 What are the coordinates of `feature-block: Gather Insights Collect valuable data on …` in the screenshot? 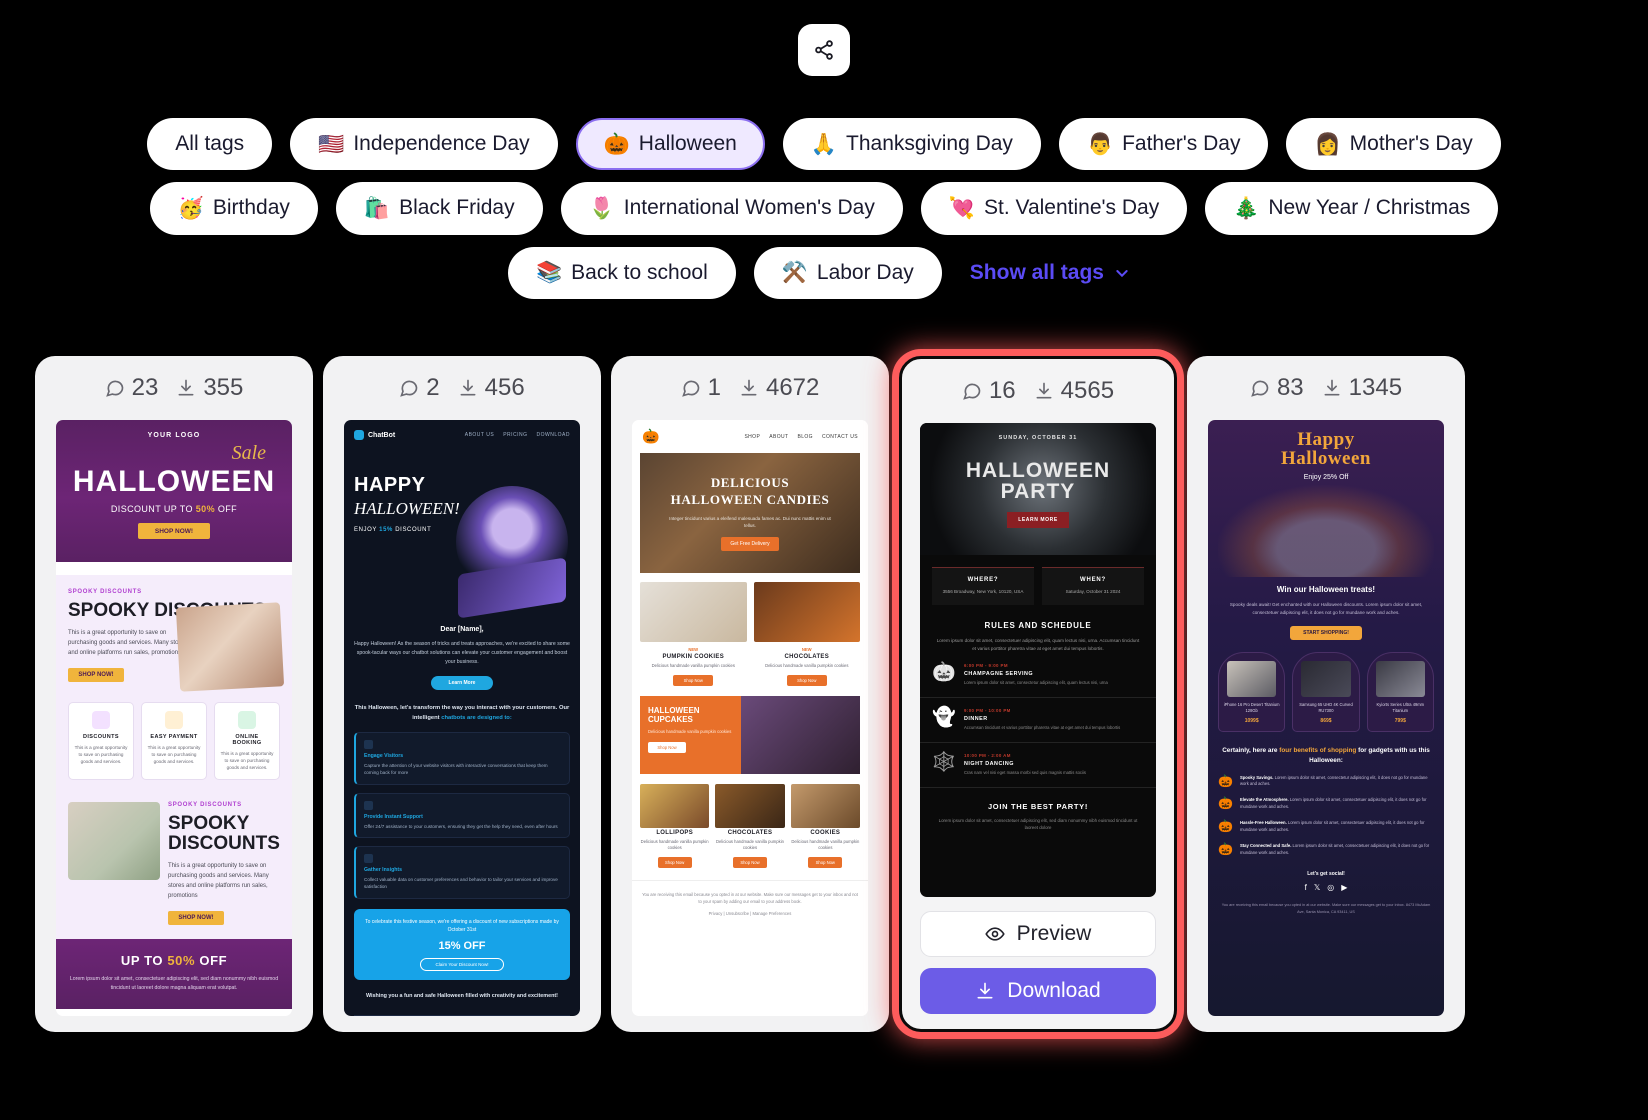 It's located at (462, 872).